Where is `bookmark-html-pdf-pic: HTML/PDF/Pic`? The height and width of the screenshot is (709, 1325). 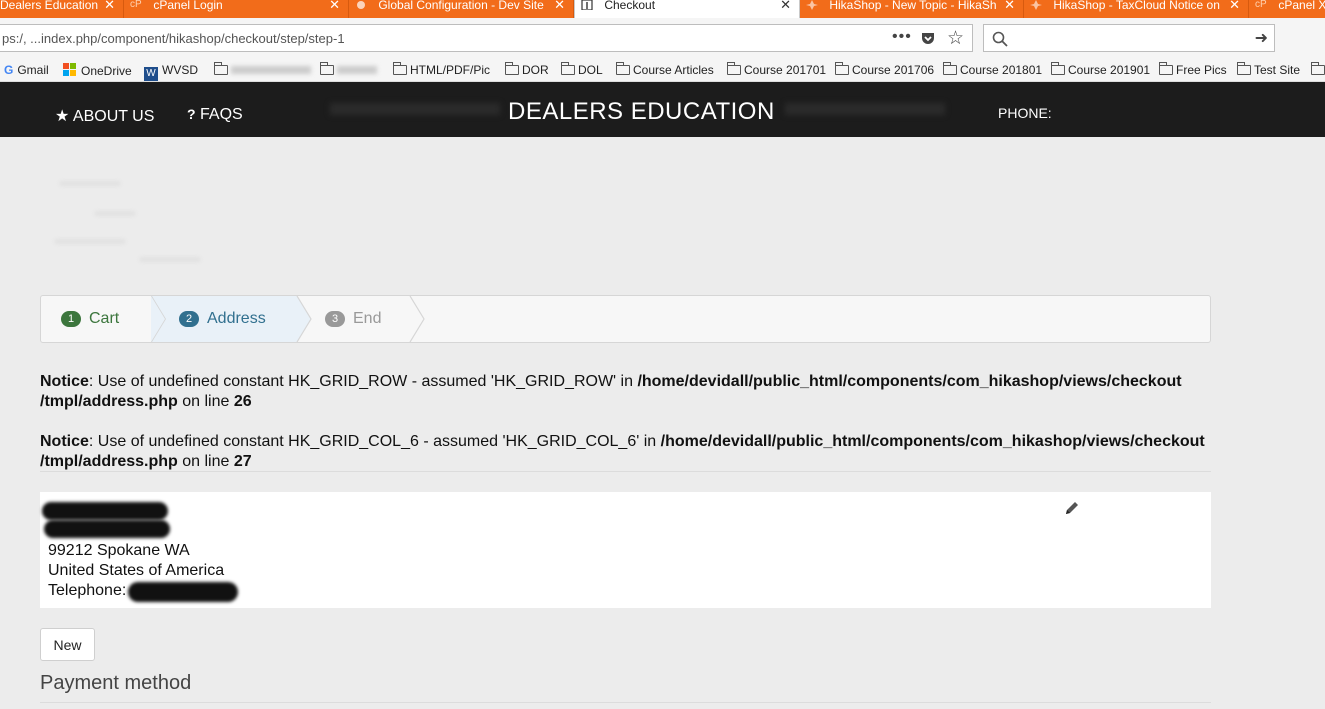
bookmark-html-pdf-pic: HTML/PDF/Pic is located at coordinates (442, 69).